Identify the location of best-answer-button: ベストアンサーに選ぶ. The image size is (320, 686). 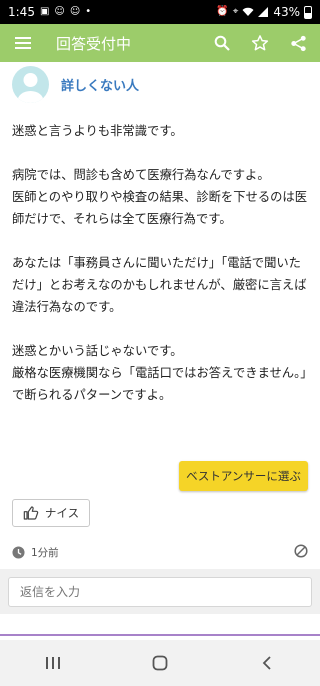
(243, 476).